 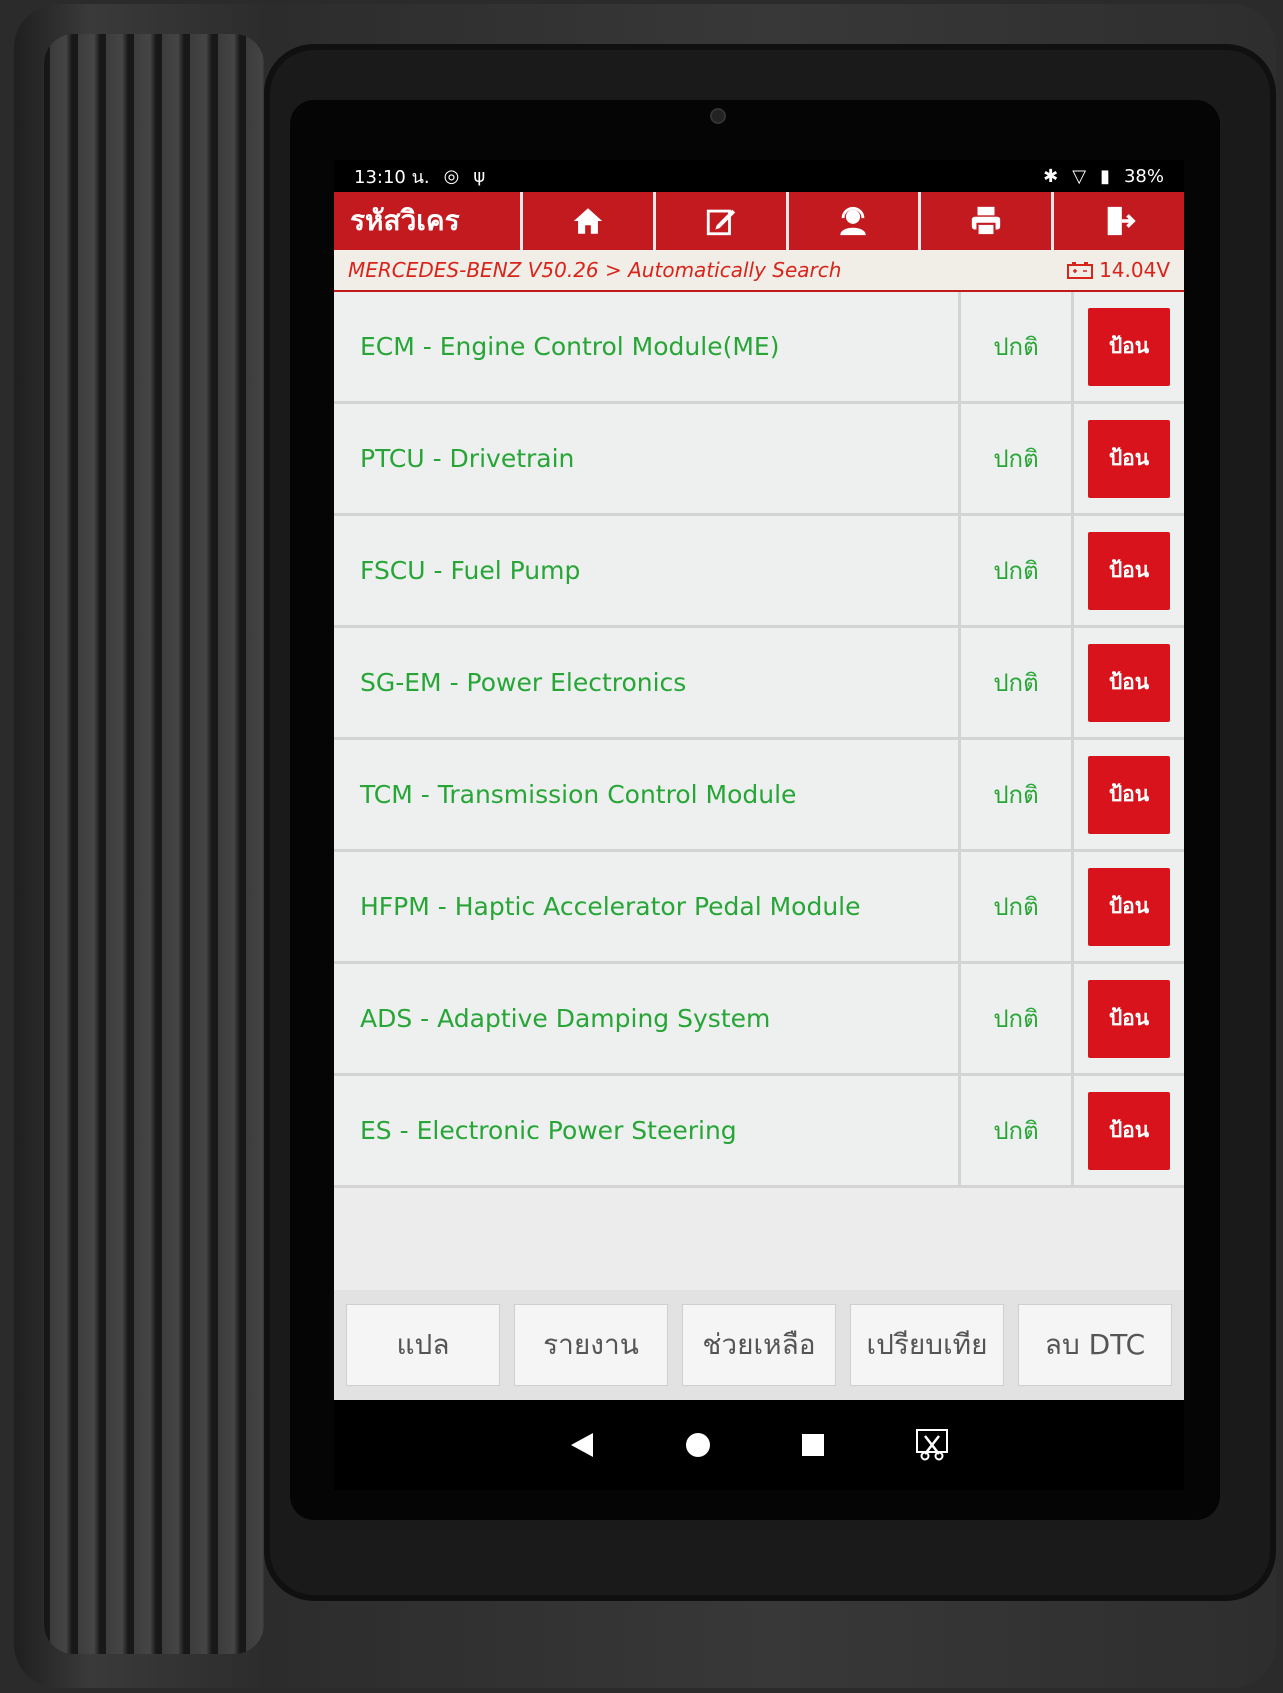 I want to click on back-icon, so click(x=582, y=1445).